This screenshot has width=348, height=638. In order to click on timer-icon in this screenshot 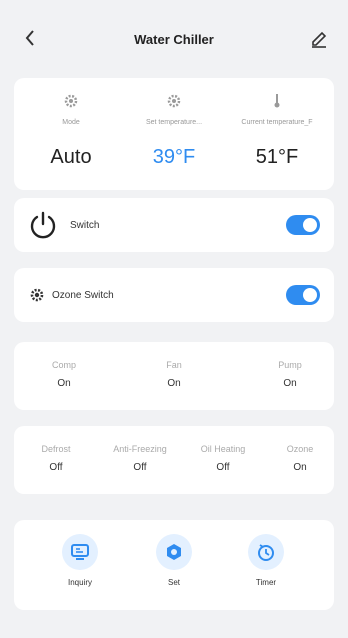, I will do `click(266, 552)`.